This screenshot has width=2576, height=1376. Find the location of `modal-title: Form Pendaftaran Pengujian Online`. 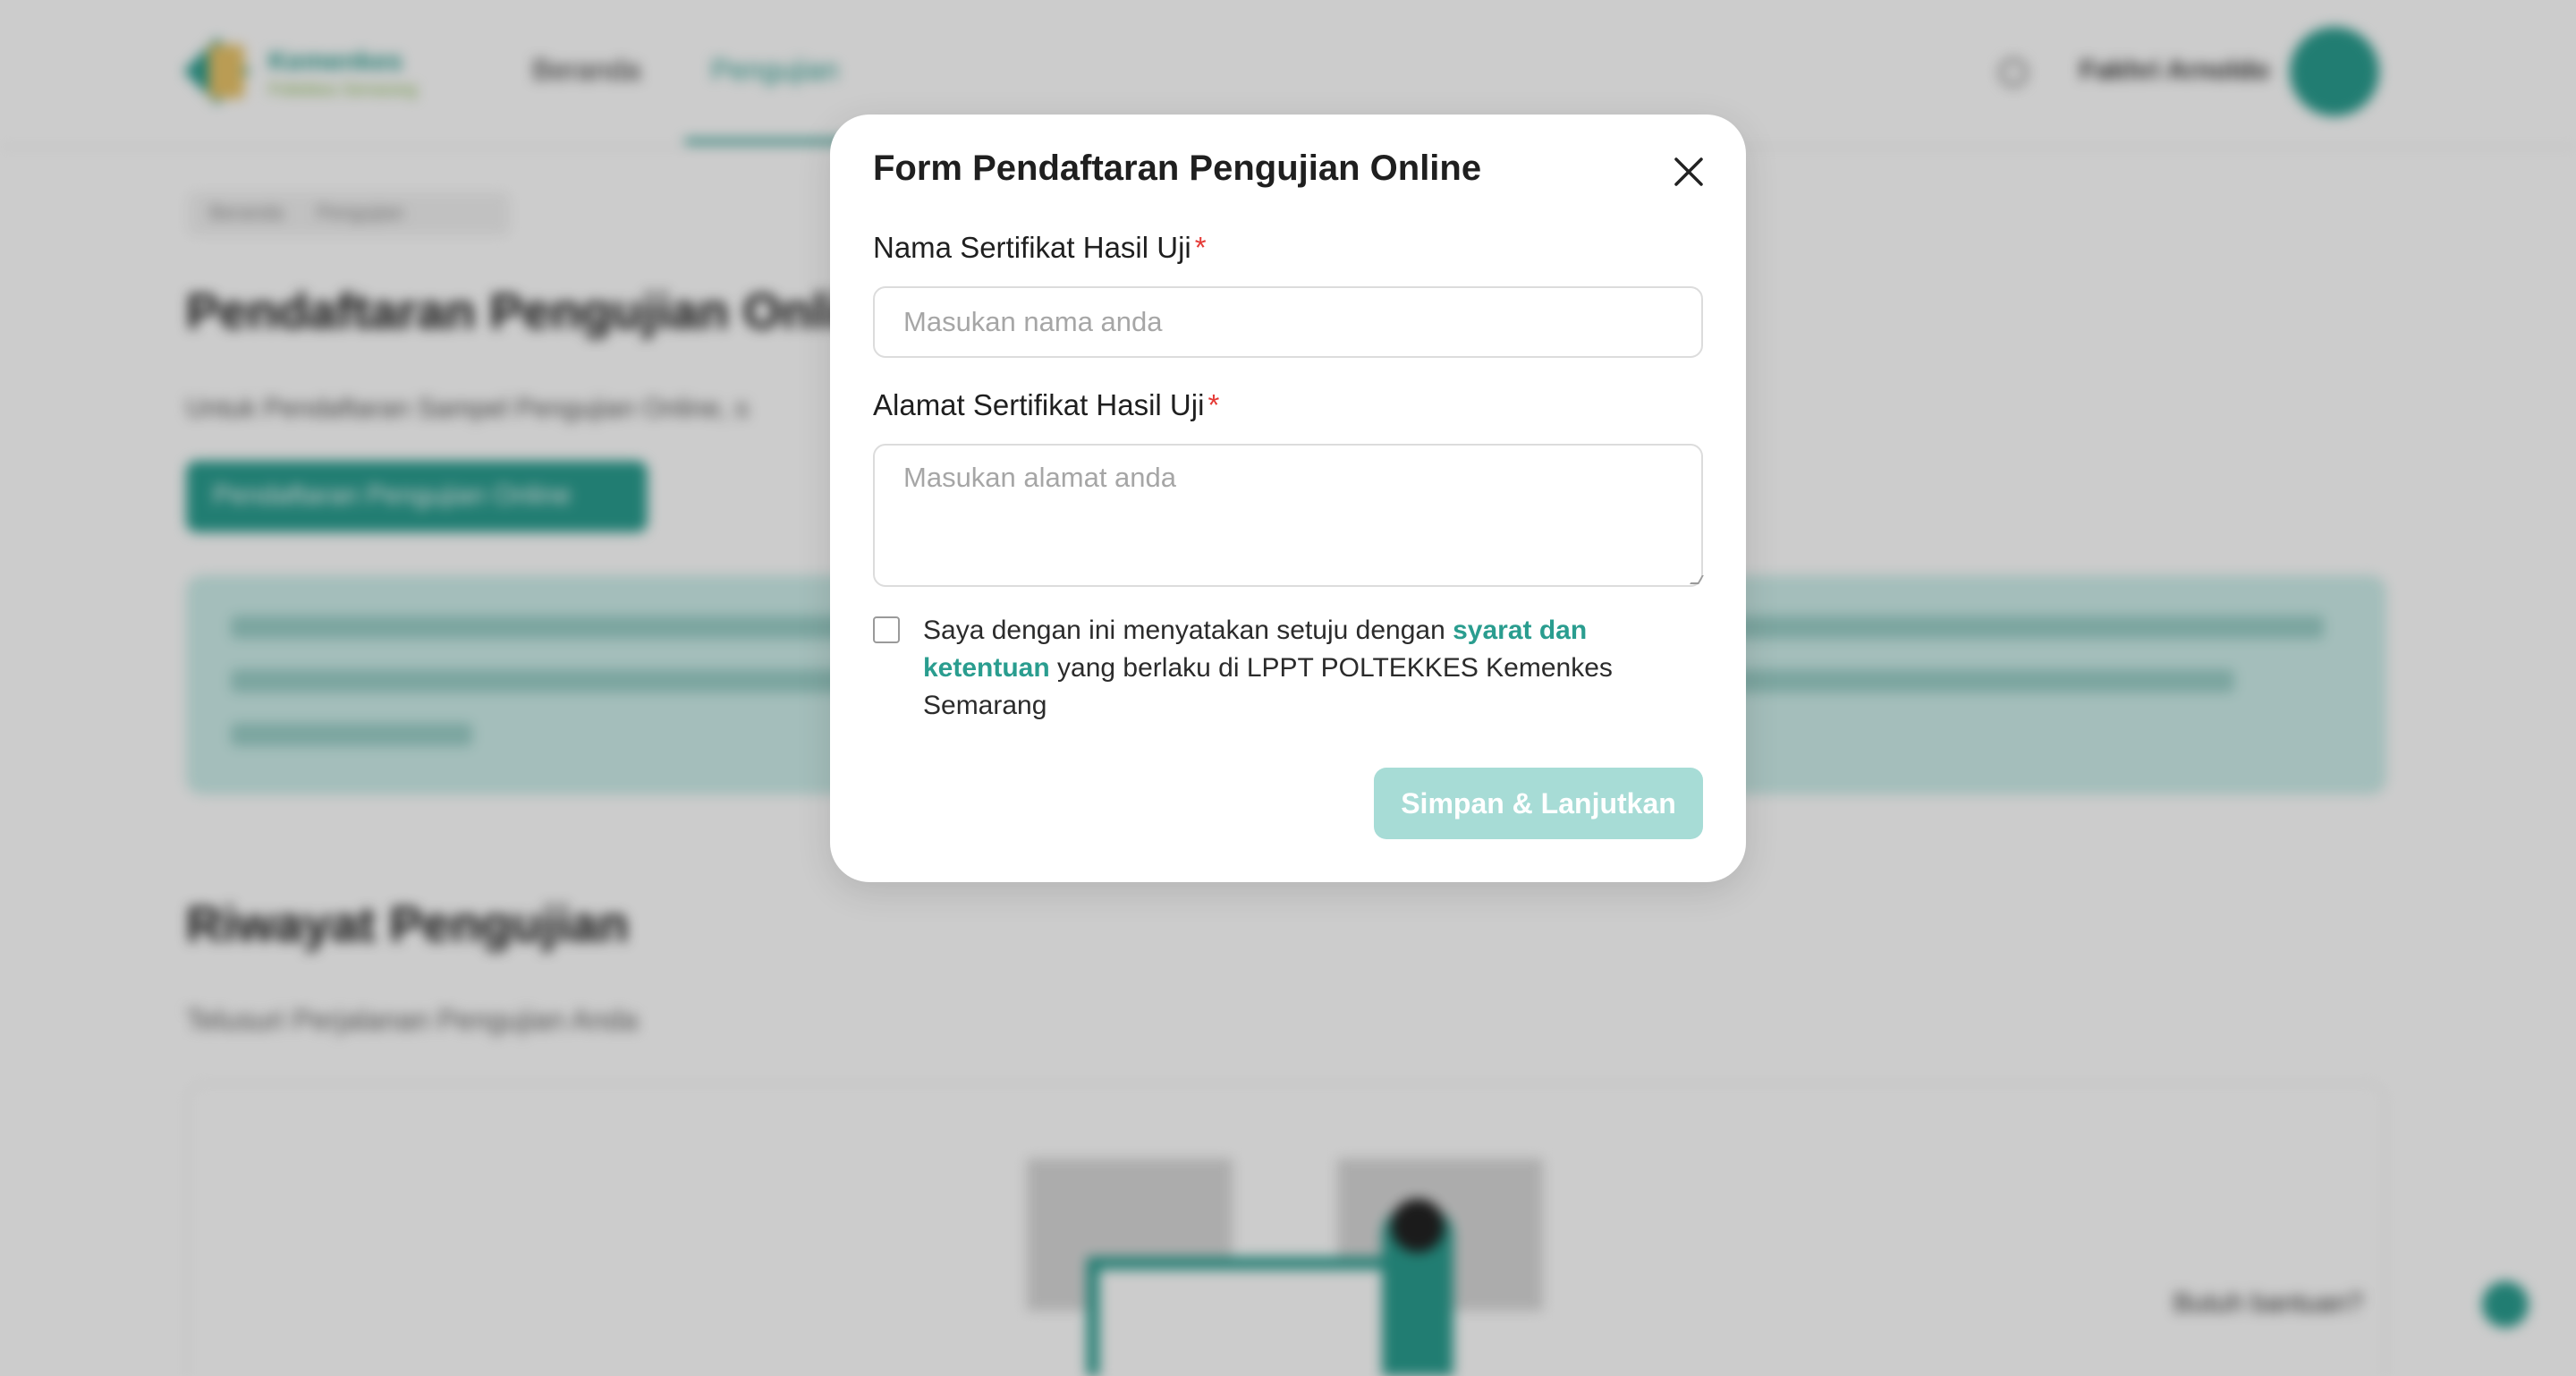

modal-title: Form Pendaftaran Pengujian Online is located at coordinates (1177, 169).